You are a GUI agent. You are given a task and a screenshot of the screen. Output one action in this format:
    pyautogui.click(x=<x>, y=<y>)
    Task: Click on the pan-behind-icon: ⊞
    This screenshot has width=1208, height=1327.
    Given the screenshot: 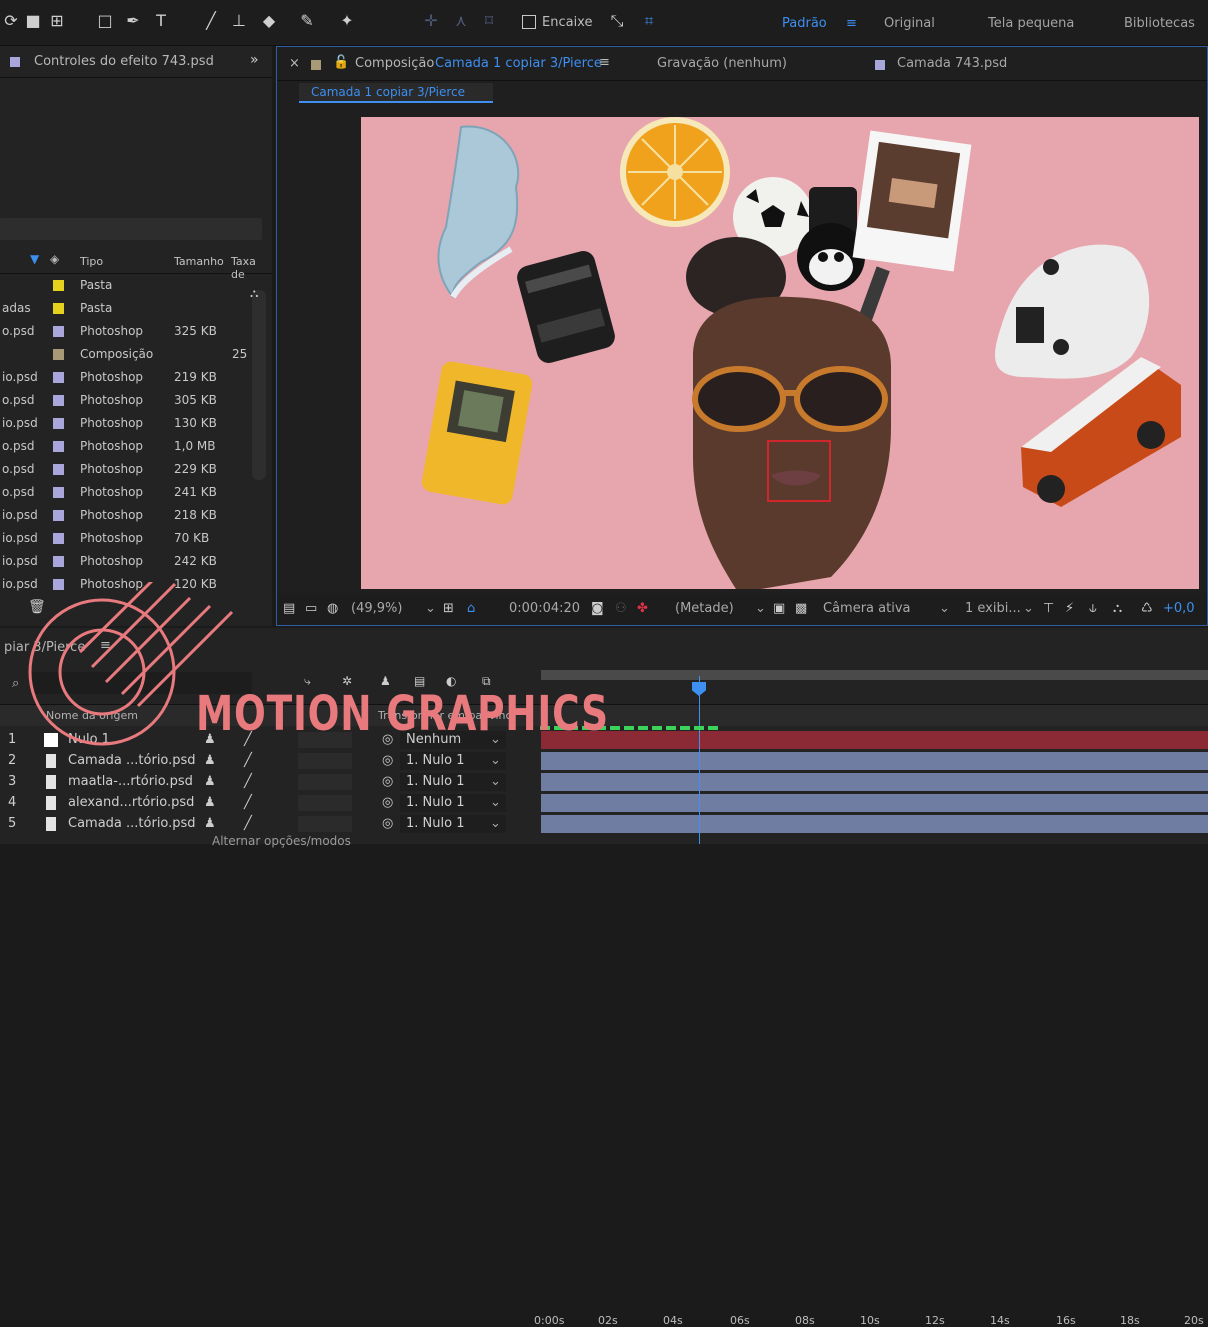 What is the action you would take?
    pyautogui.click(x=57, y=21)
    